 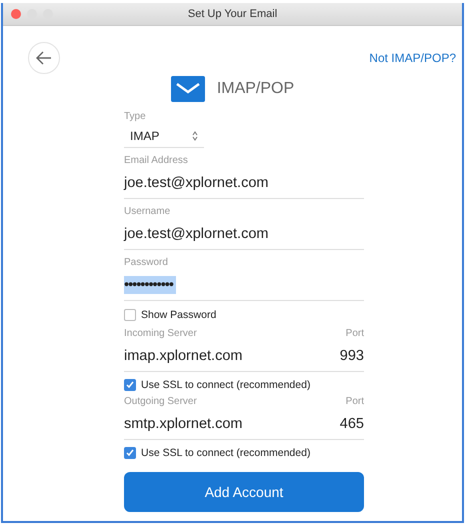 What do you see at coordinates (178, 315) in the screenshot?
I see `checkbox-label: Show Password` at bounding box center [178, 315].